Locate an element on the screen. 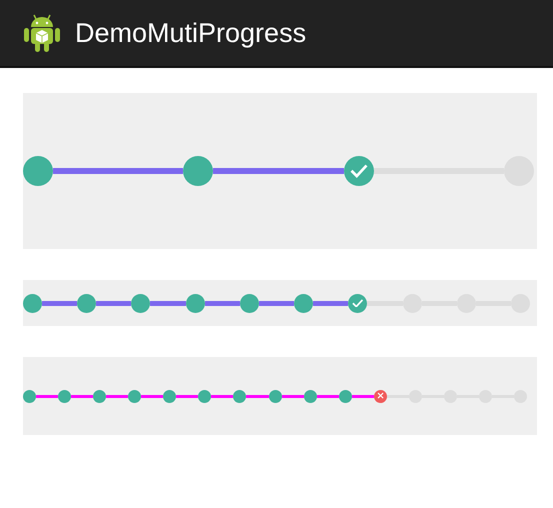  android-robot-icon is located at coordinates (42, 33).